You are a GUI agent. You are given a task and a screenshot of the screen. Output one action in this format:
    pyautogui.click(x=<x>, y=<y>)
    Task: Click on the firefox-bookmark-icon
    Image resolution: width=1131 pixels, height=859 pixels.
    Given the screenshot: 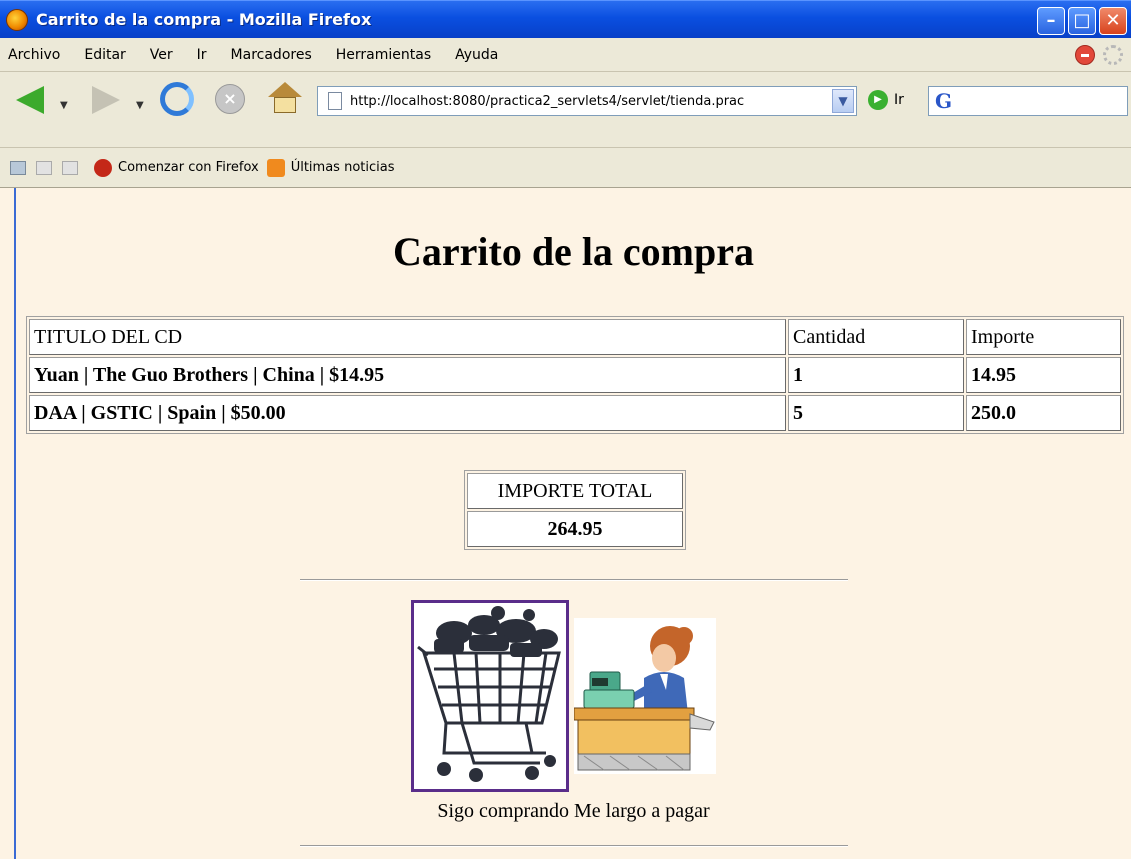 What is the action you would take?
    pyautogui.click(x=103, y=167)
    